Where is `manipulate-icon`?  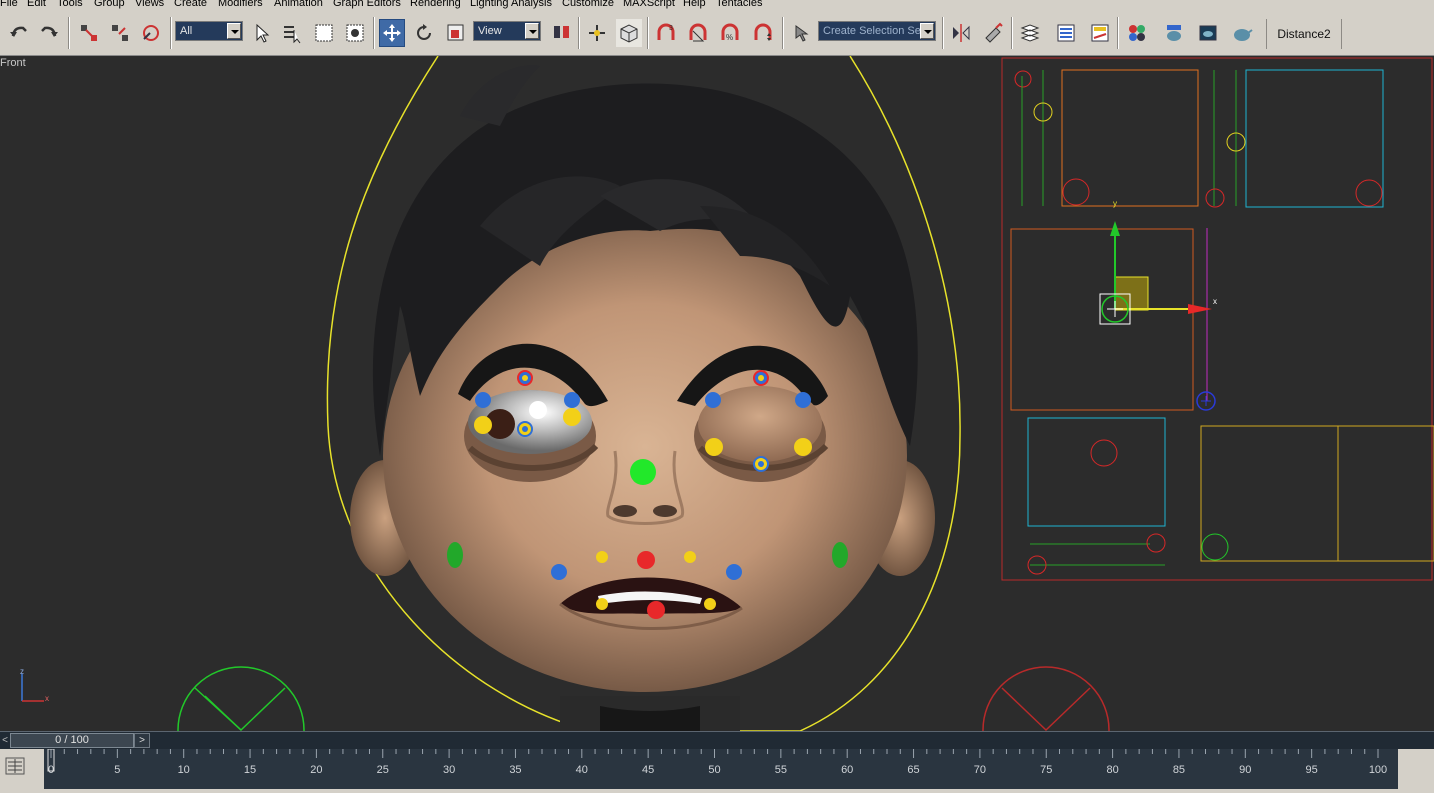 manipulate-icon is located at coordinates (597, 33).